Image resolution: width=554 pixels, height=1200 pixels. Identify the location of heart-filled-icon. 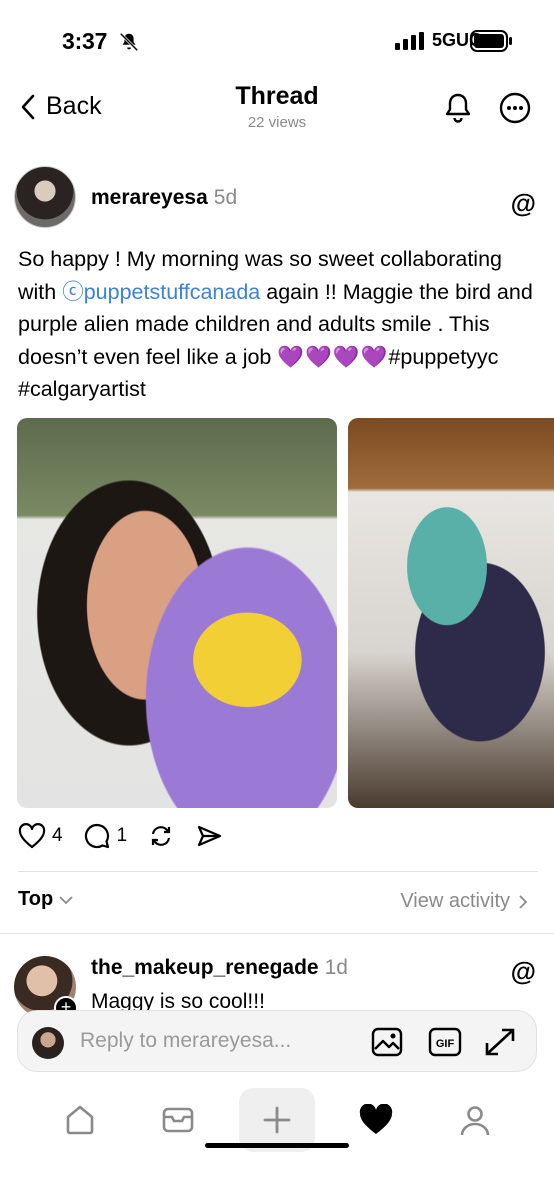
(376, 1119).